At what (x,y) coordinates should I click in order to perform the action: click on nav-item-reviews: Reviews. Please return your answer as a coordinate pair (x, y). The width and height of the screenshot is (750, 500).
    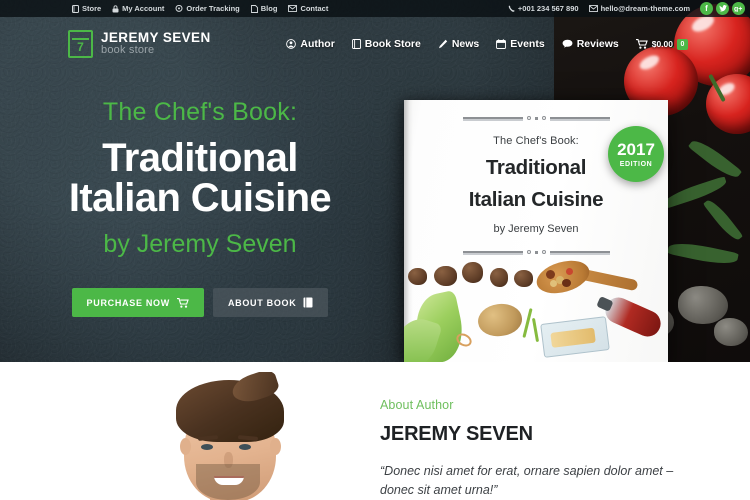
    Looking at the image, I should click on (590, 44).